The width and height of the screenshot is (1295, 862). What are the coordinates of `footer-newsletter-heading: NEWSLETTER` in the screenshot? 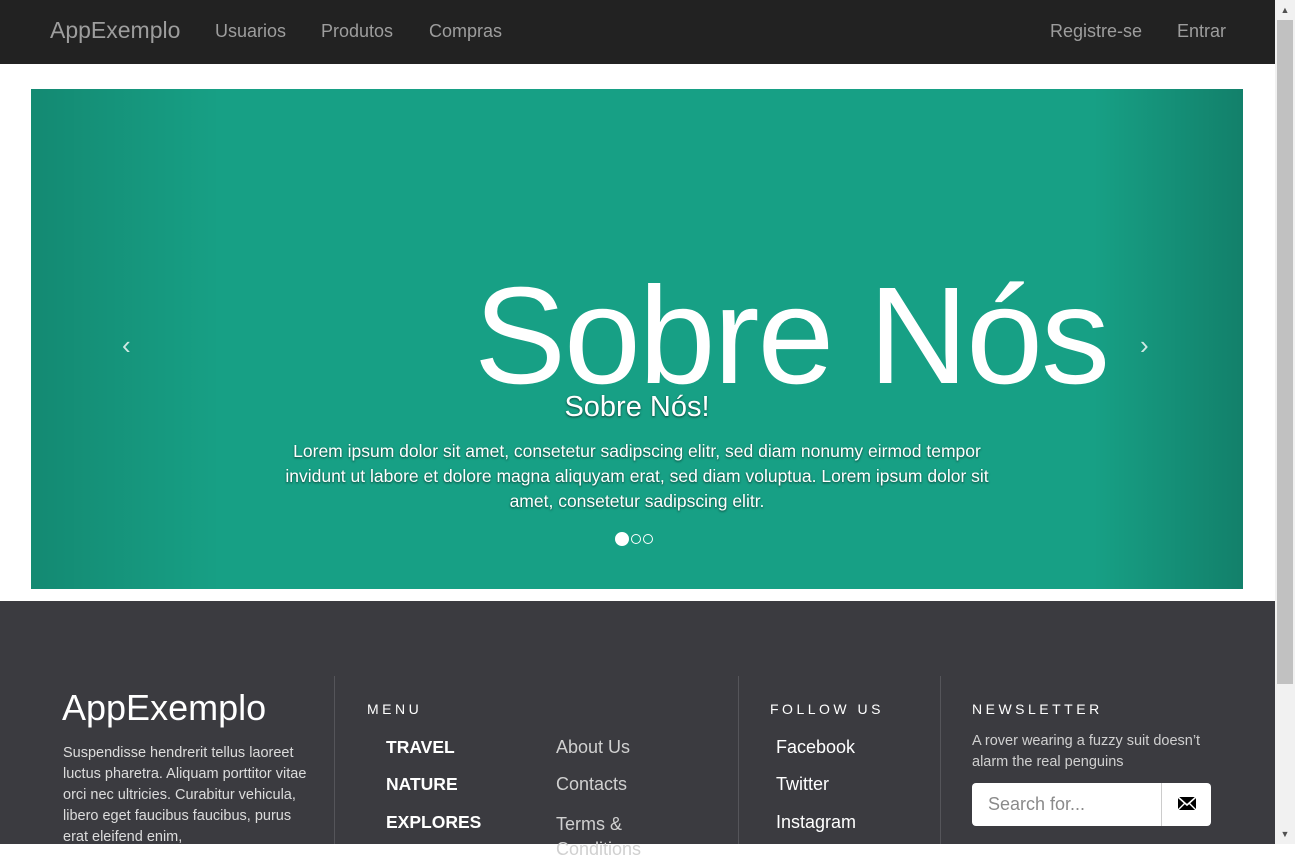 It's located at (1037, 709).